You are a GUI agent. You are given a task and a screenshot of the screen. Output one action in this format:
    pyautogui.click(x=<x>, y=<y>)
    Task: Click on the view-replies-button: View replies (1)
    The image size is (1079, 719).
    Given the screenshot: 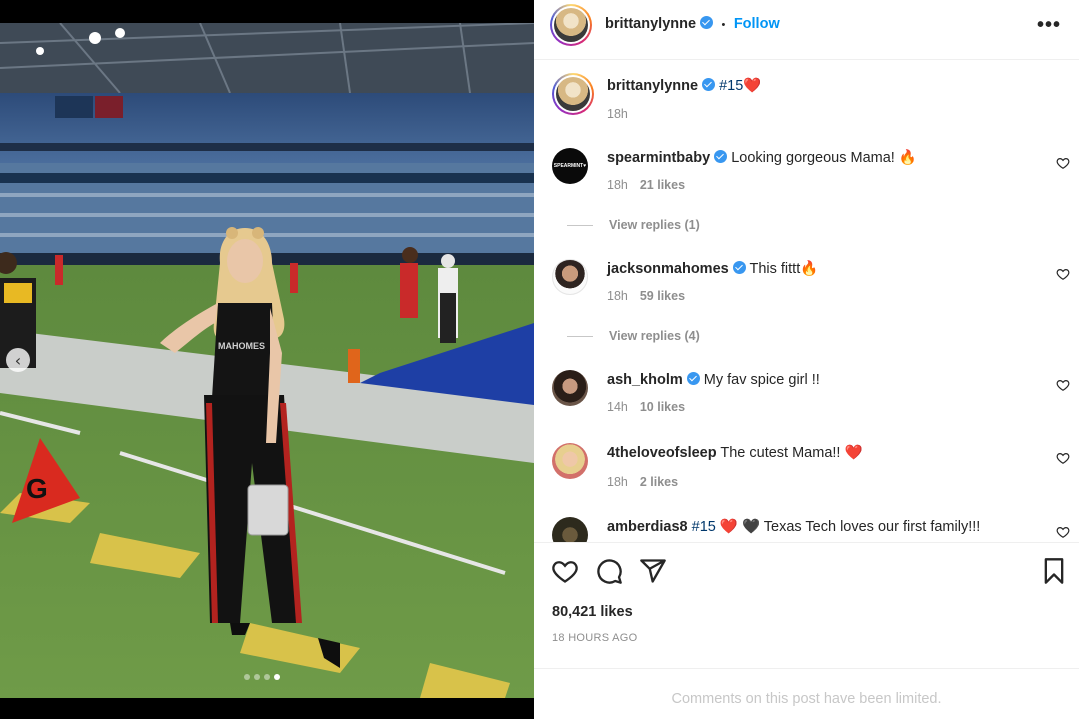 What is the action you would take?
    pyautogui.click(x=654, y=225)
    